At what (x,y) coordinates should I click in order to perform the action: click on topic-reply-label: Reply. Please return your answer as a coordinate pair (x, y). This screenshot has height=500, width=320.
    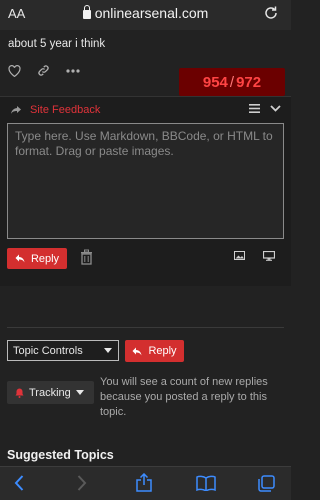
    Looking at the image, I should click on (162, 351).